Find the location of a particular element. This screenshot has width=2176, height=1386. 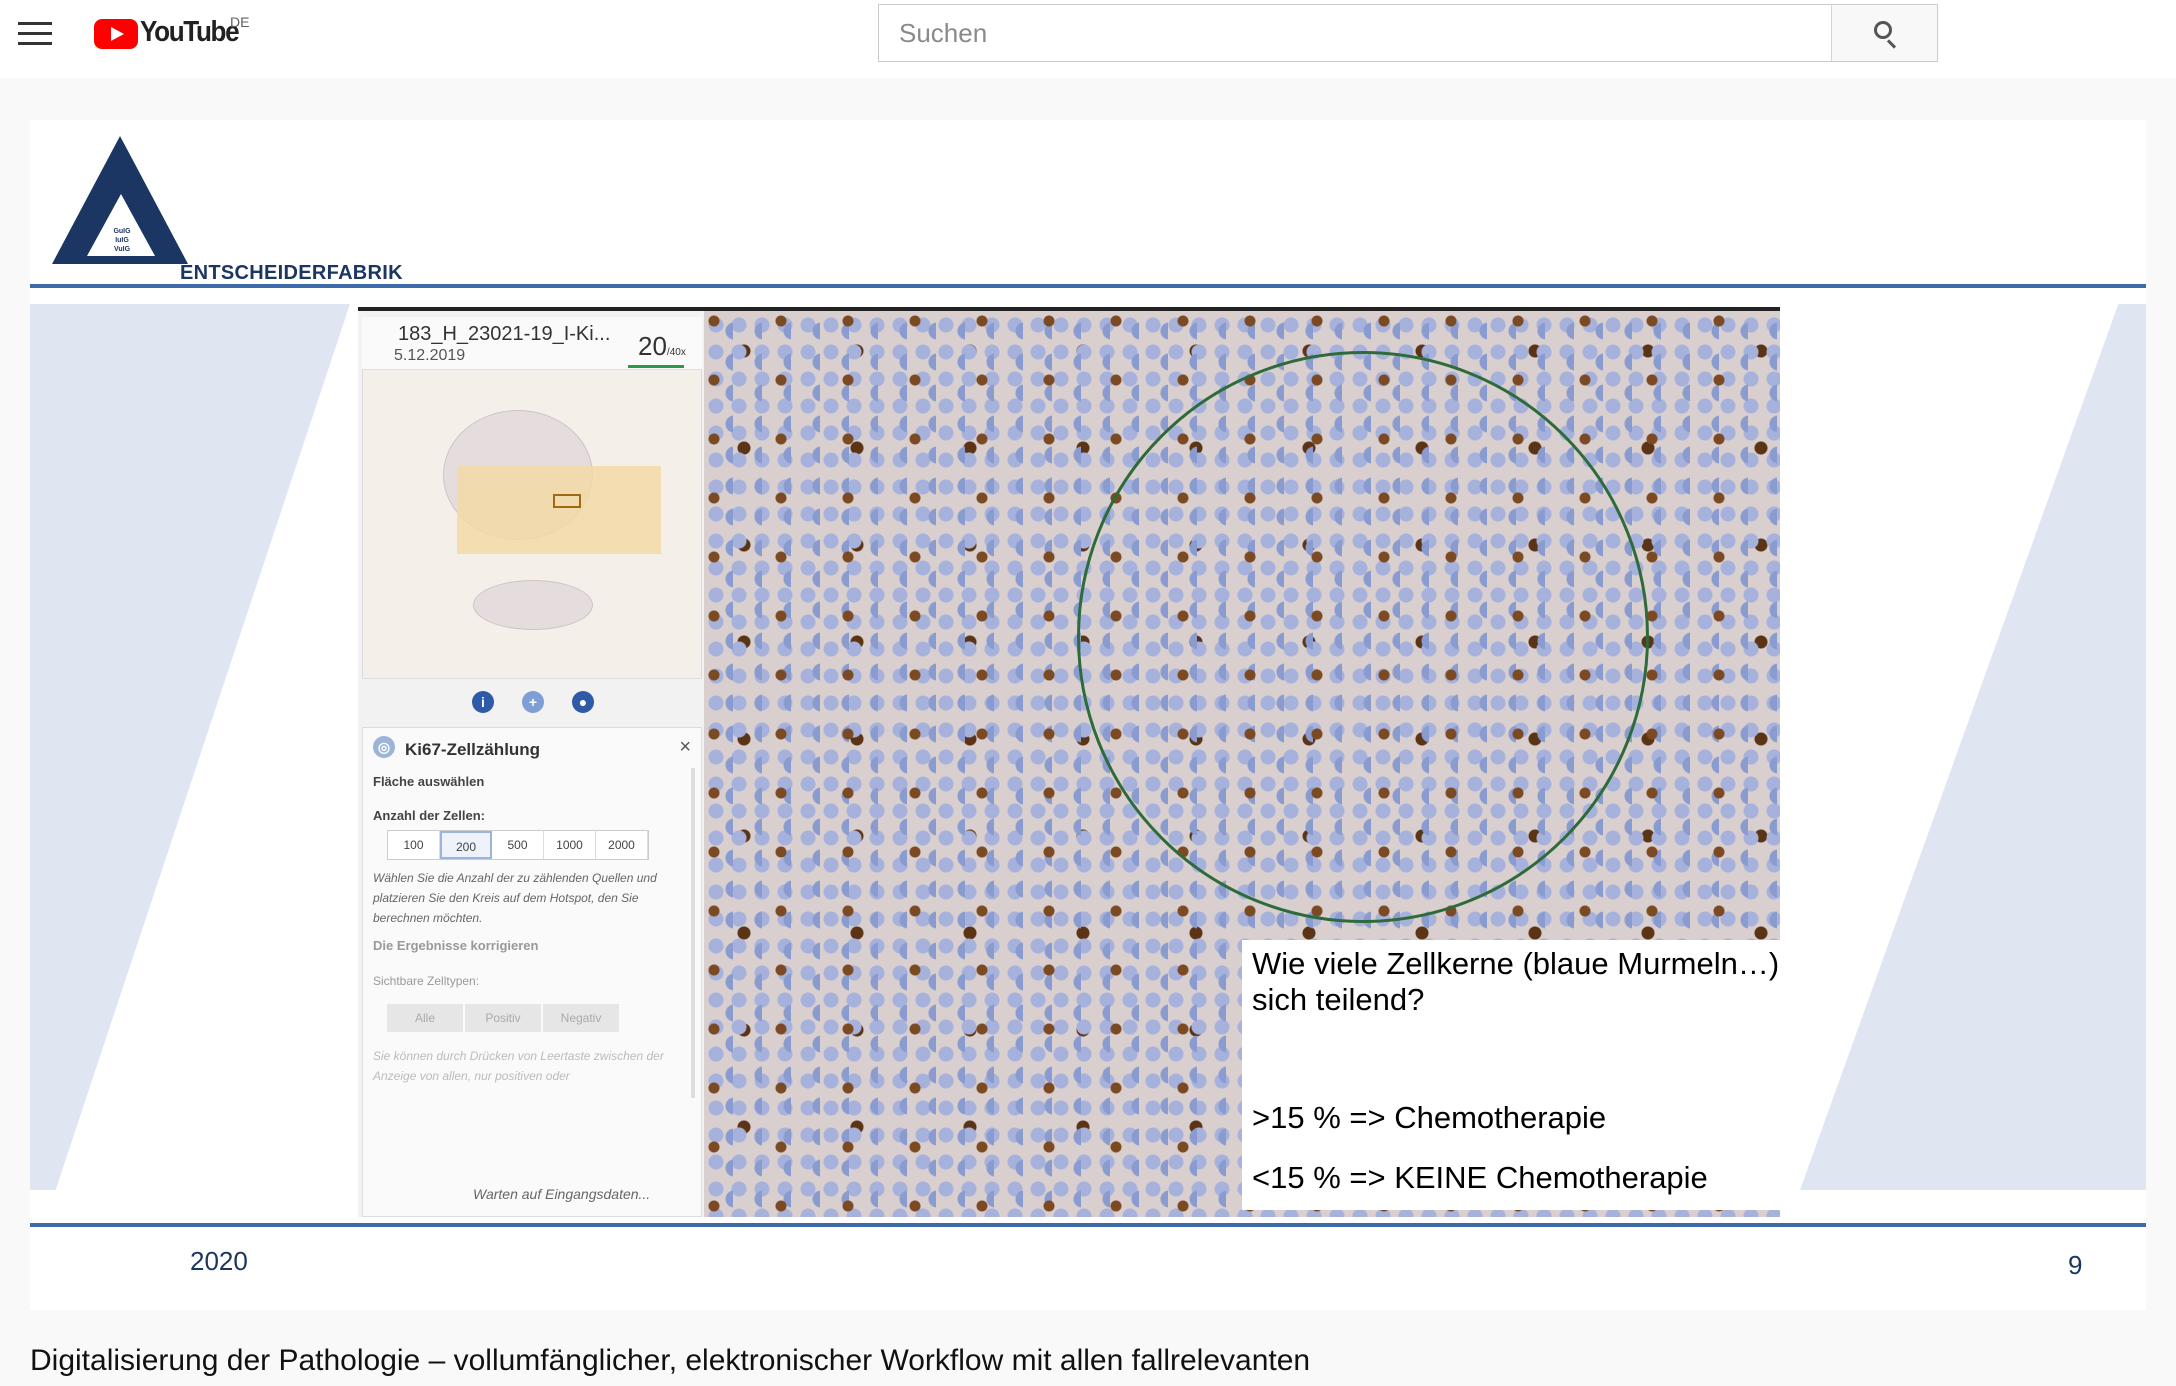

slide-top-rule is located at coordinates (1088, 286).